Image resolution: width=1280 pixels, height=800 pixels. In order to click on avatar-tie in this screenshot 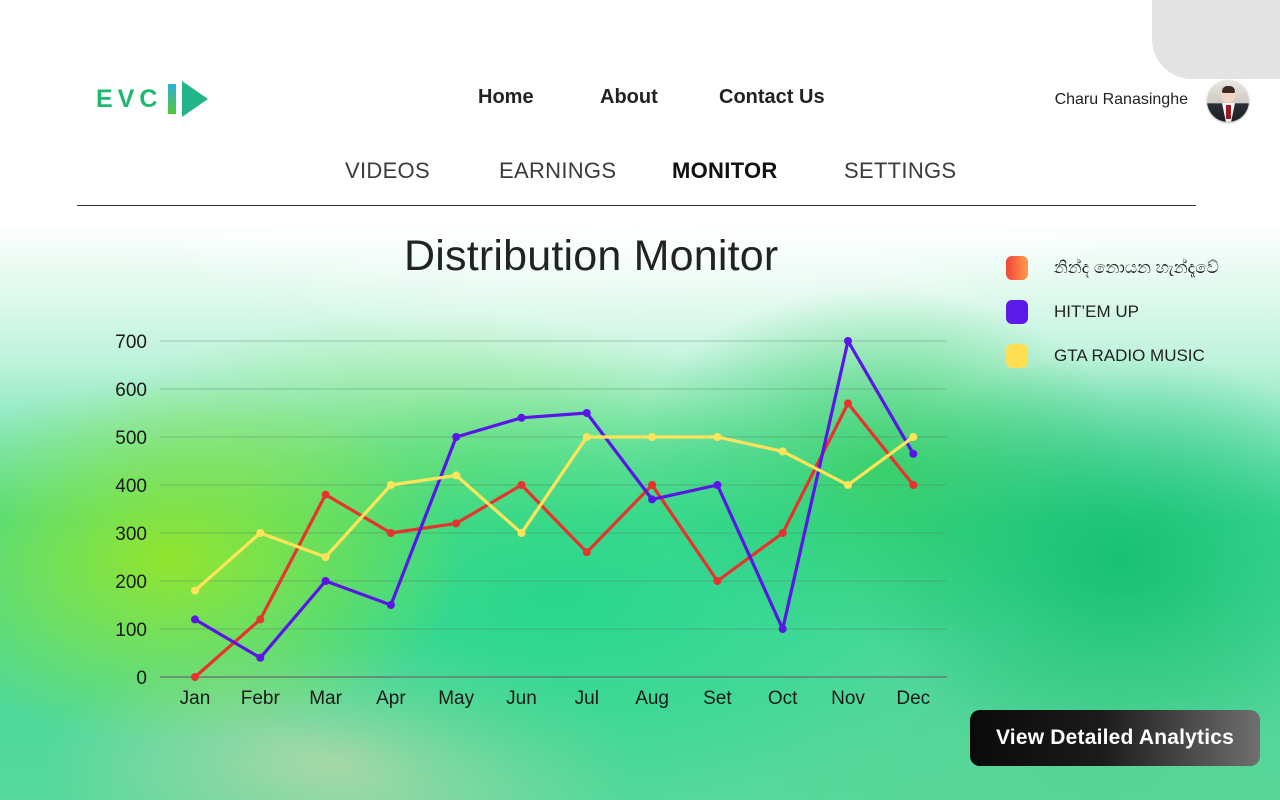, I will do `click(1228, 112)`.